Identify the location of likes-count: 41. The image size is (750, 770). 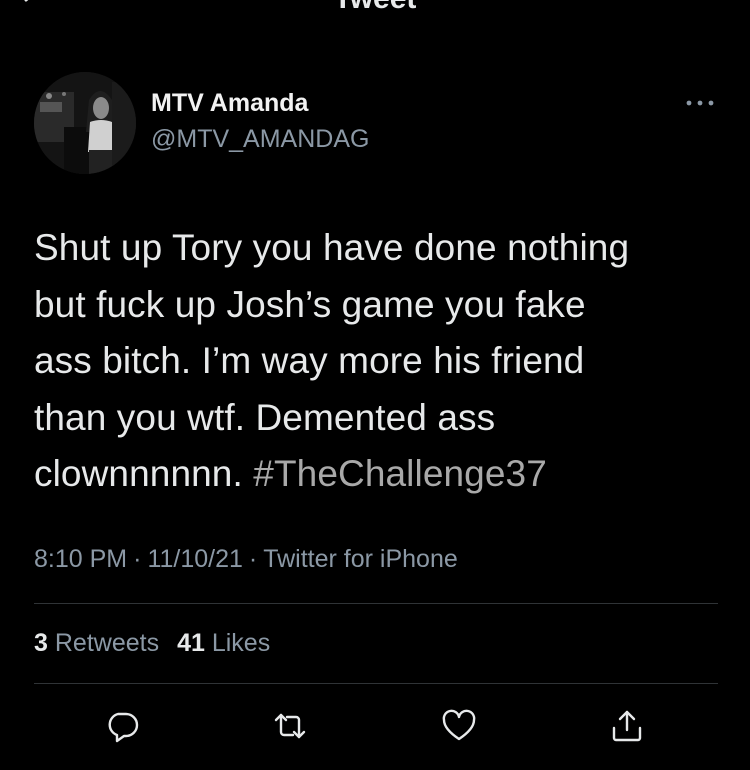
(191, 643).